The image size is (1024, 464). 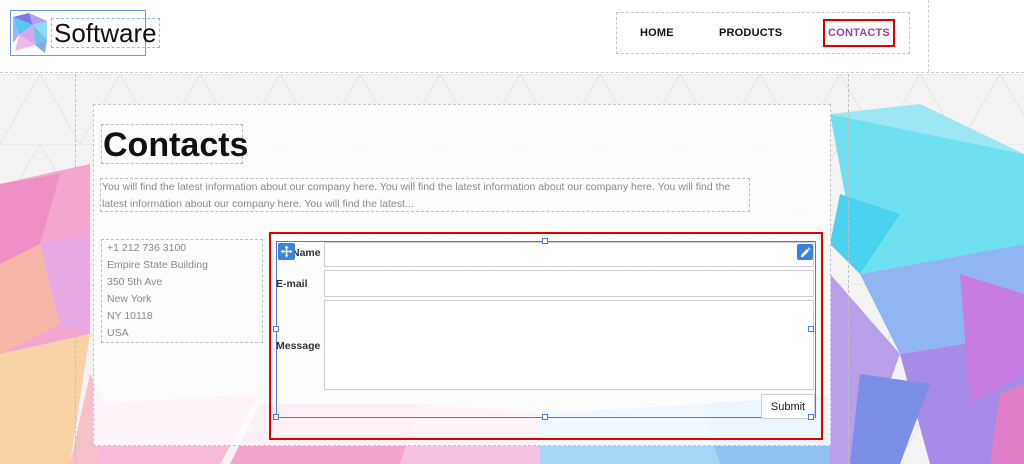 What do you see at coordinates (118, 333) in the screenshot?
I see `address-line: USA` at bounding box center [118, 333].